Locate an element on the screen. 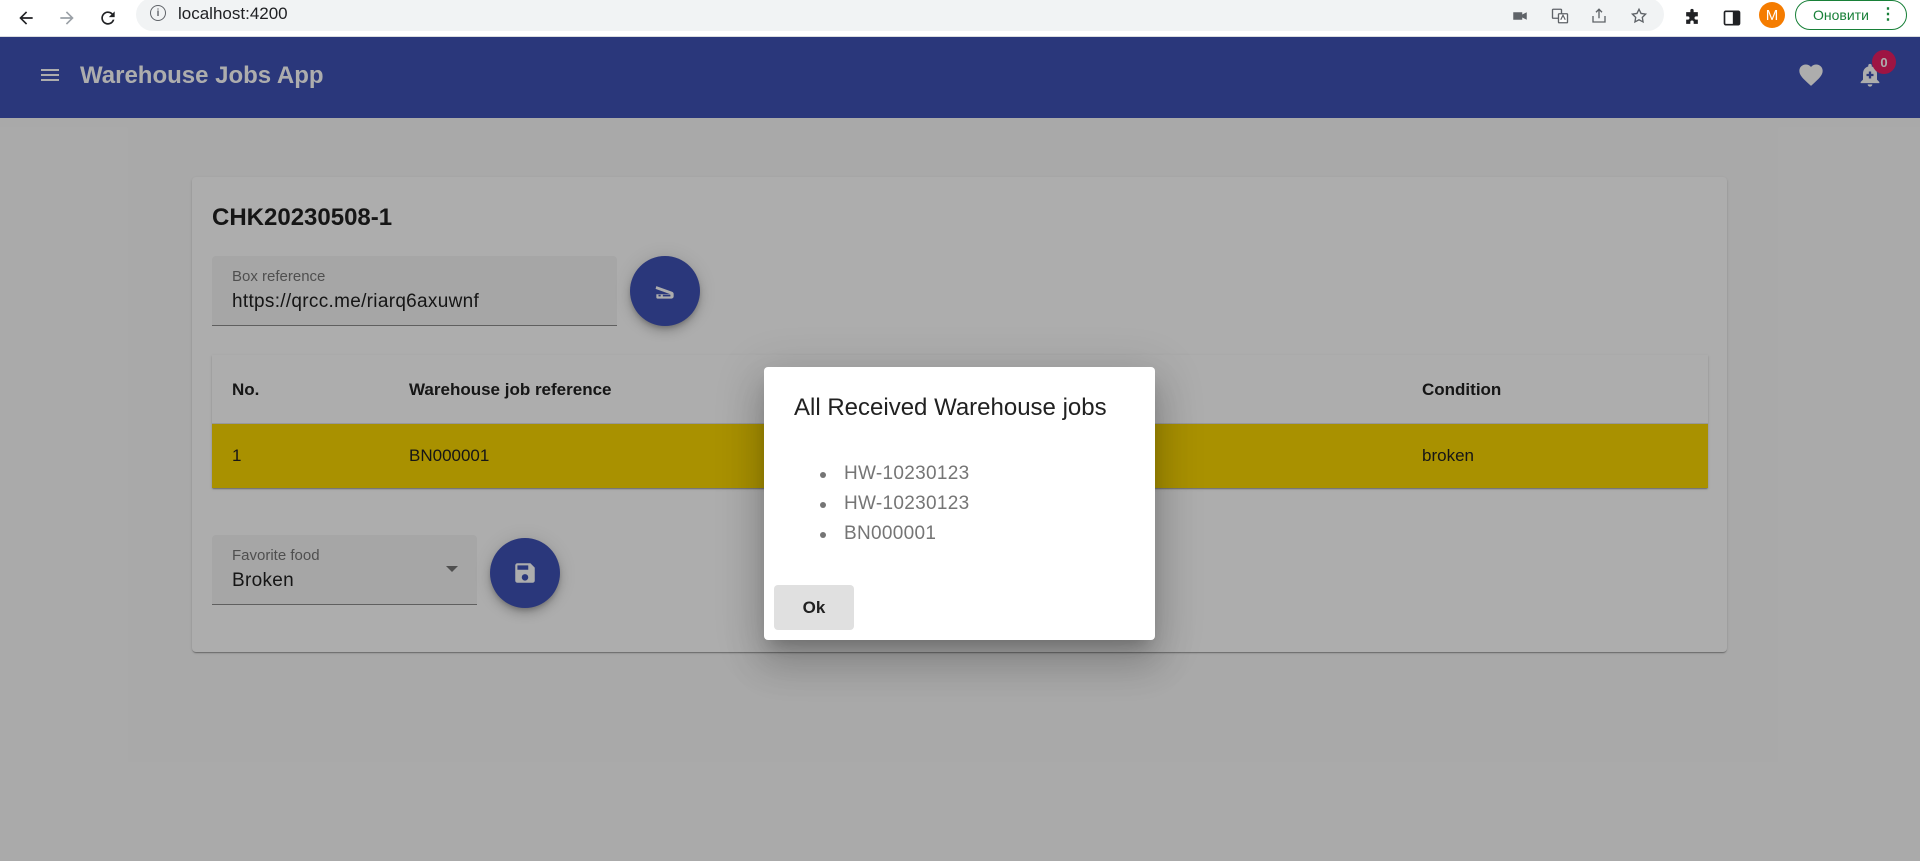 This screenshot has height=861, width=1920. update-button-label: Оновити is located at coordinates (1841, 15).